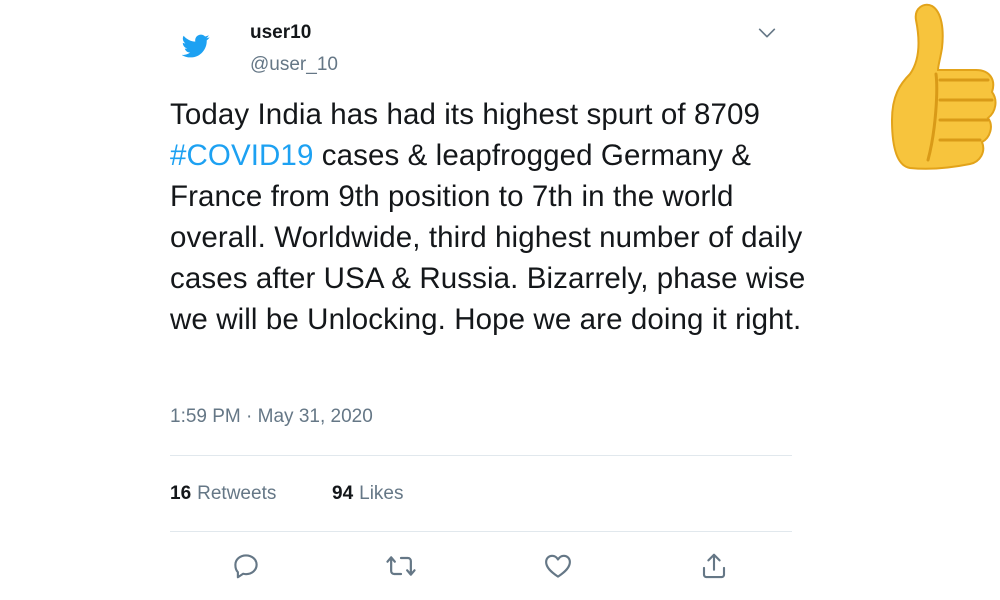 This screenshot has width=1000, height=600. What do you see at coordinates (271, 417) in the screenshot?
I see `tweet-timestamp: 1:59 PM · May 31, 2020` at bounding box center [271, 417].